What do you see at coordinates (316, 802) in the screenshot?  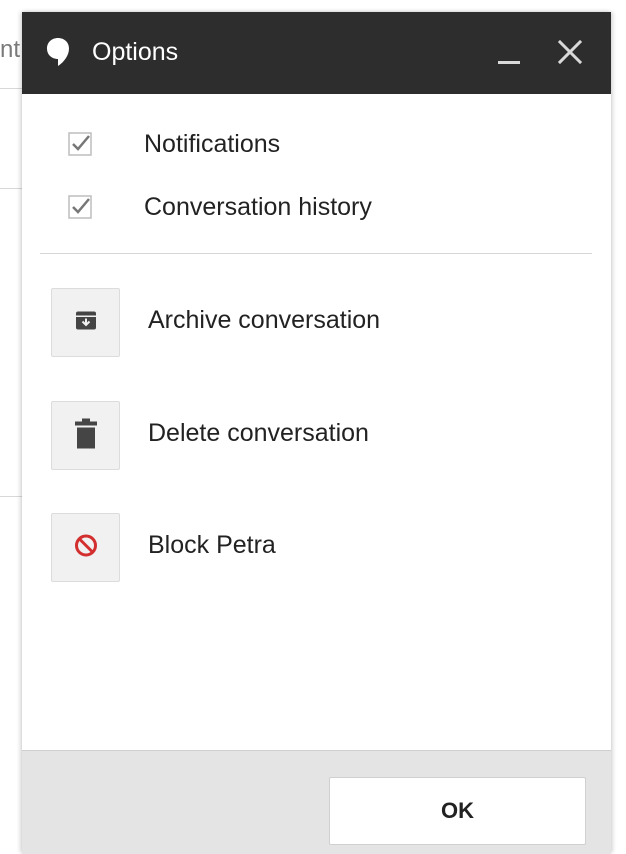 I see `dialog-footer: OK` at bounding box center [316, 802].